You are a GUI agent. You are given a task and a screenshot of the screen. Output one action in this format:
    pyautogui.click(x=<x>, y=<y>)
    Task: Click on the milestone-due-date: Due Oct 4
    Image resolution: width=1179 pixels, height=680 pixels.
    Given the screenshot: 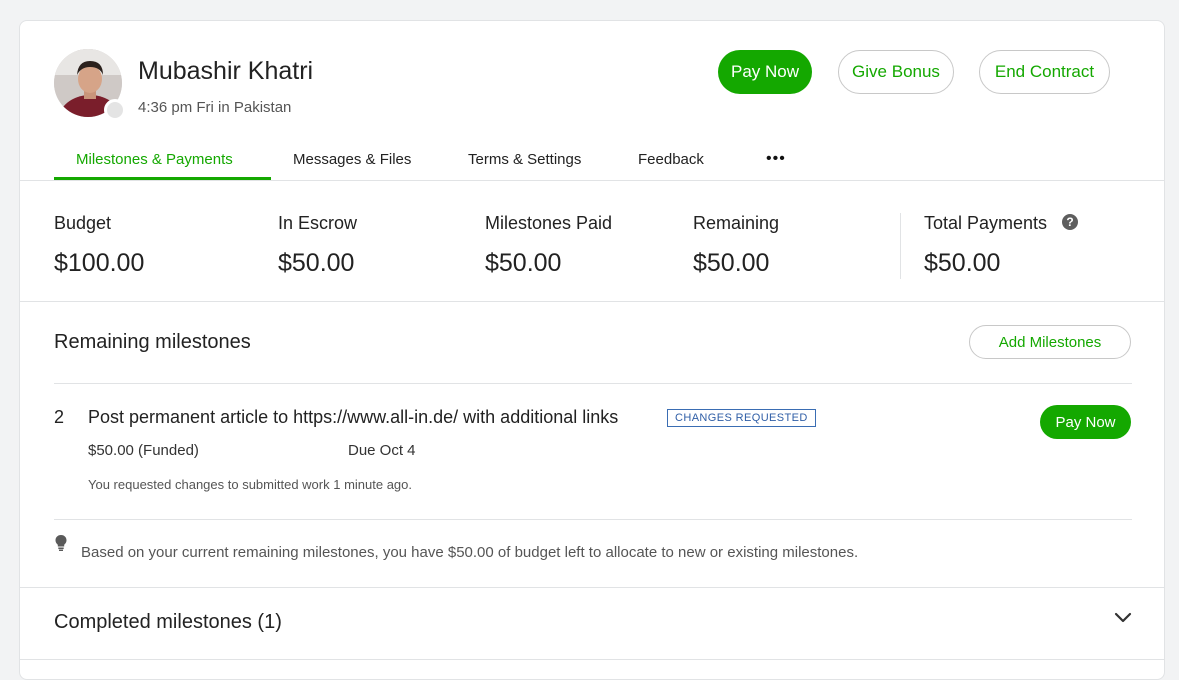 What is the action you would take?
    pyautogui.click(x=382, y=450)
    